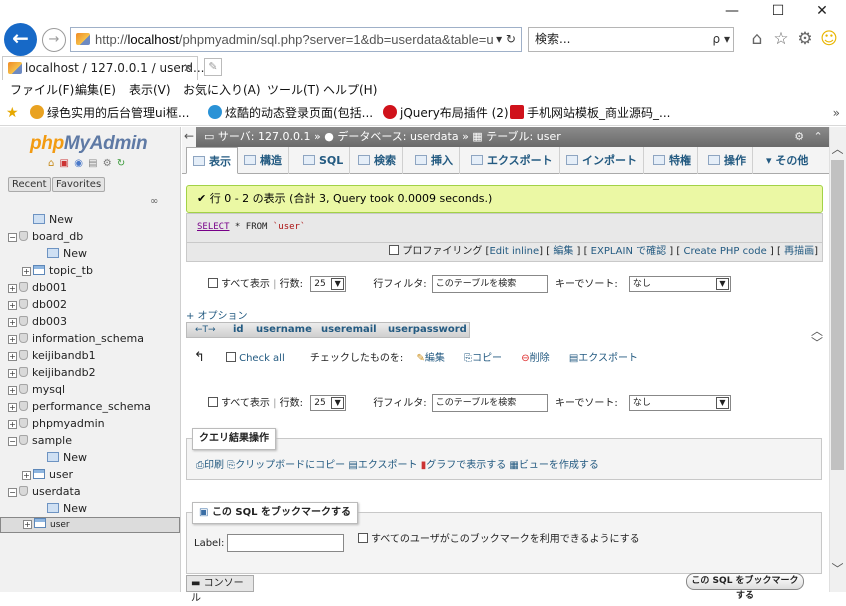 Image resolution: width=846 pixels, height=606 pixels. I want to click on explain-link: EXPLAIN で確認, so click(628, 251).